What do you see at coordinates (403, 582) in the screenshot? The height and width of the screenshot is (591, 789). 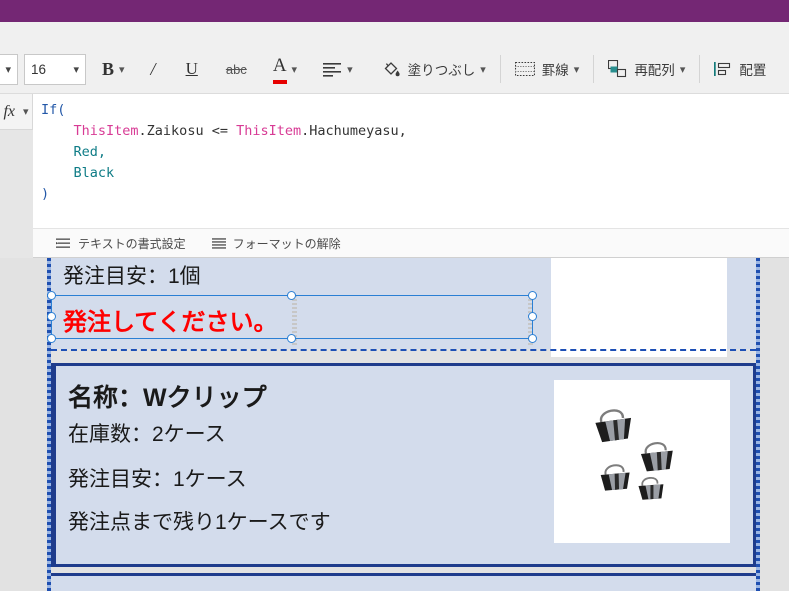 I see `gallery-item` at bounding box center [403, 582].